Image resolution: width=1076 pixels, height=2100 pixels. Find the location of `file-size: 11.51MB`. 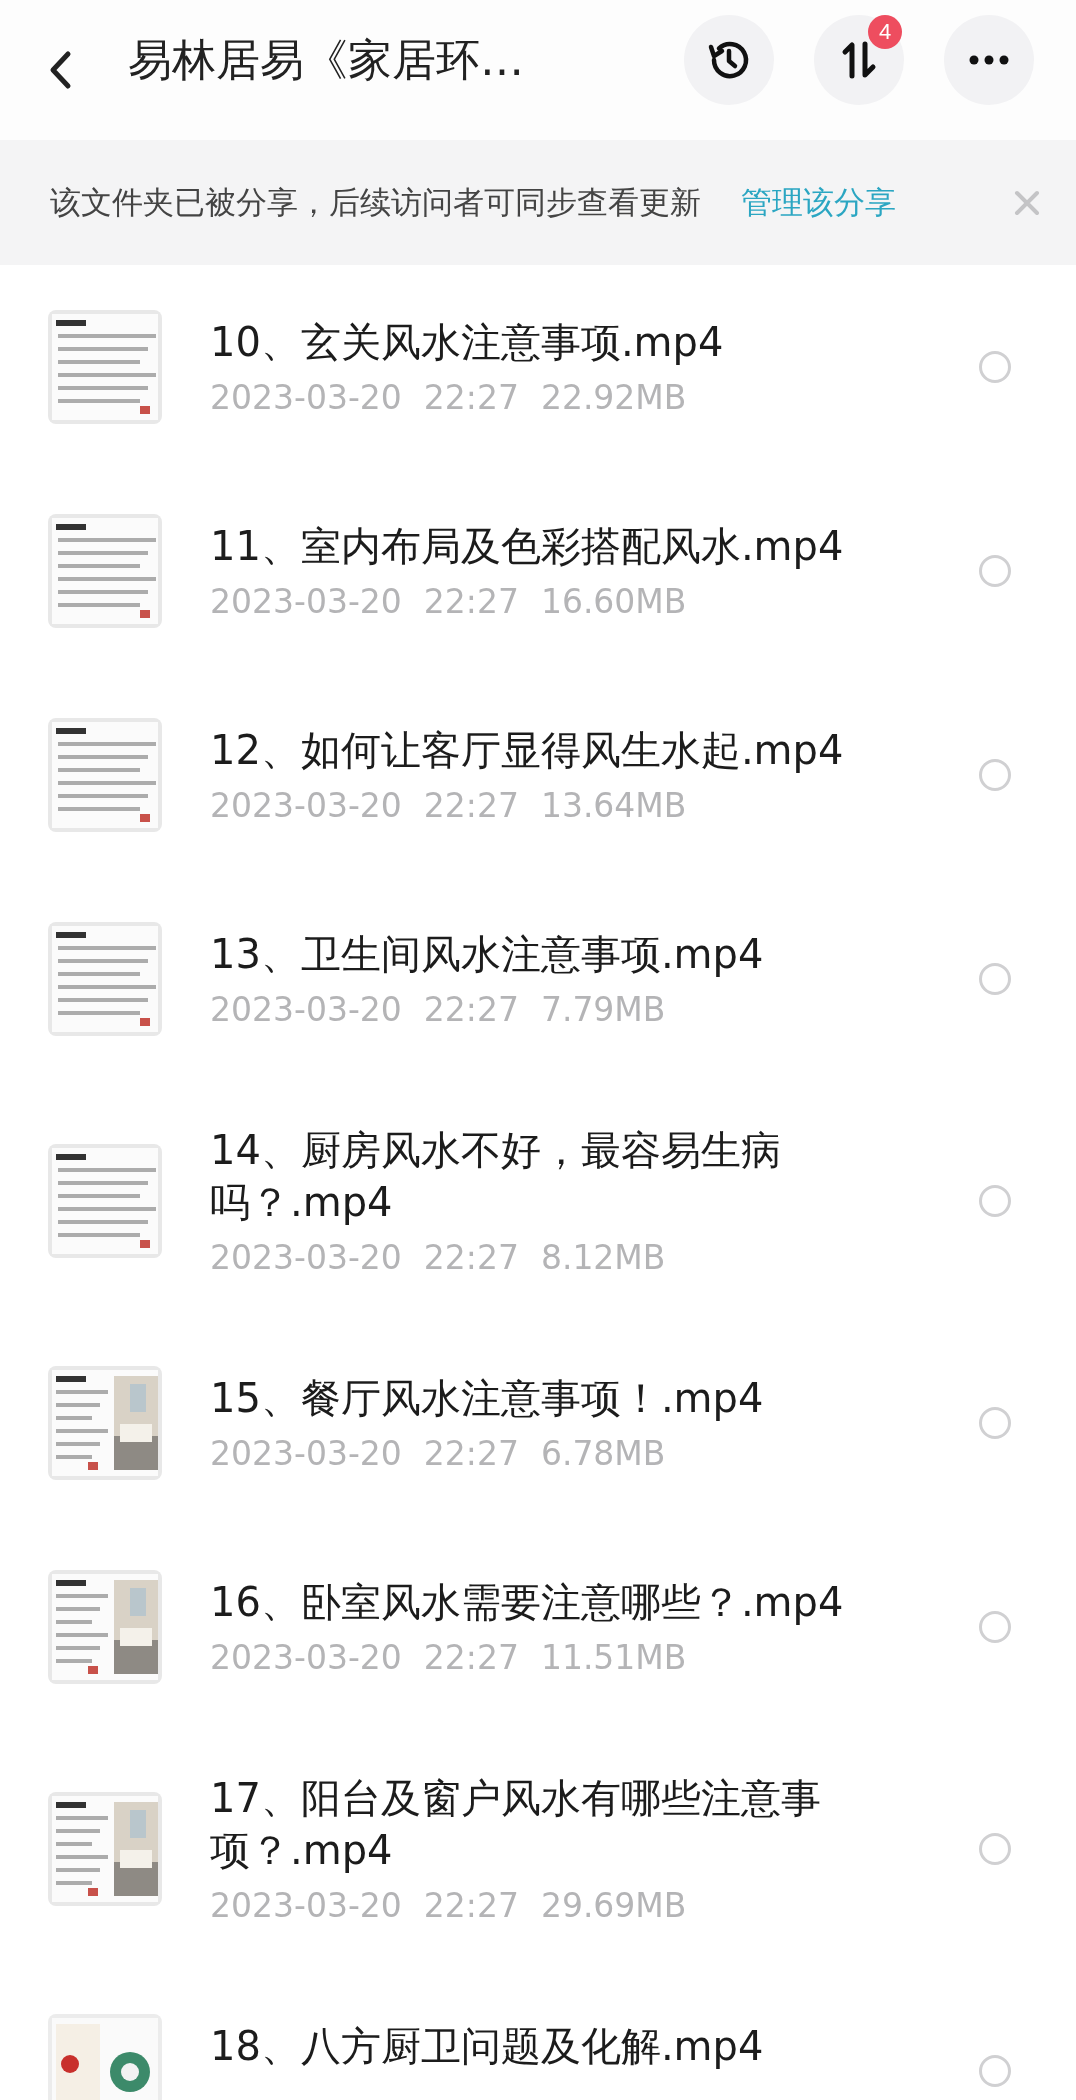

file-size: 11.51MB is located at coordinates (613, 1658).